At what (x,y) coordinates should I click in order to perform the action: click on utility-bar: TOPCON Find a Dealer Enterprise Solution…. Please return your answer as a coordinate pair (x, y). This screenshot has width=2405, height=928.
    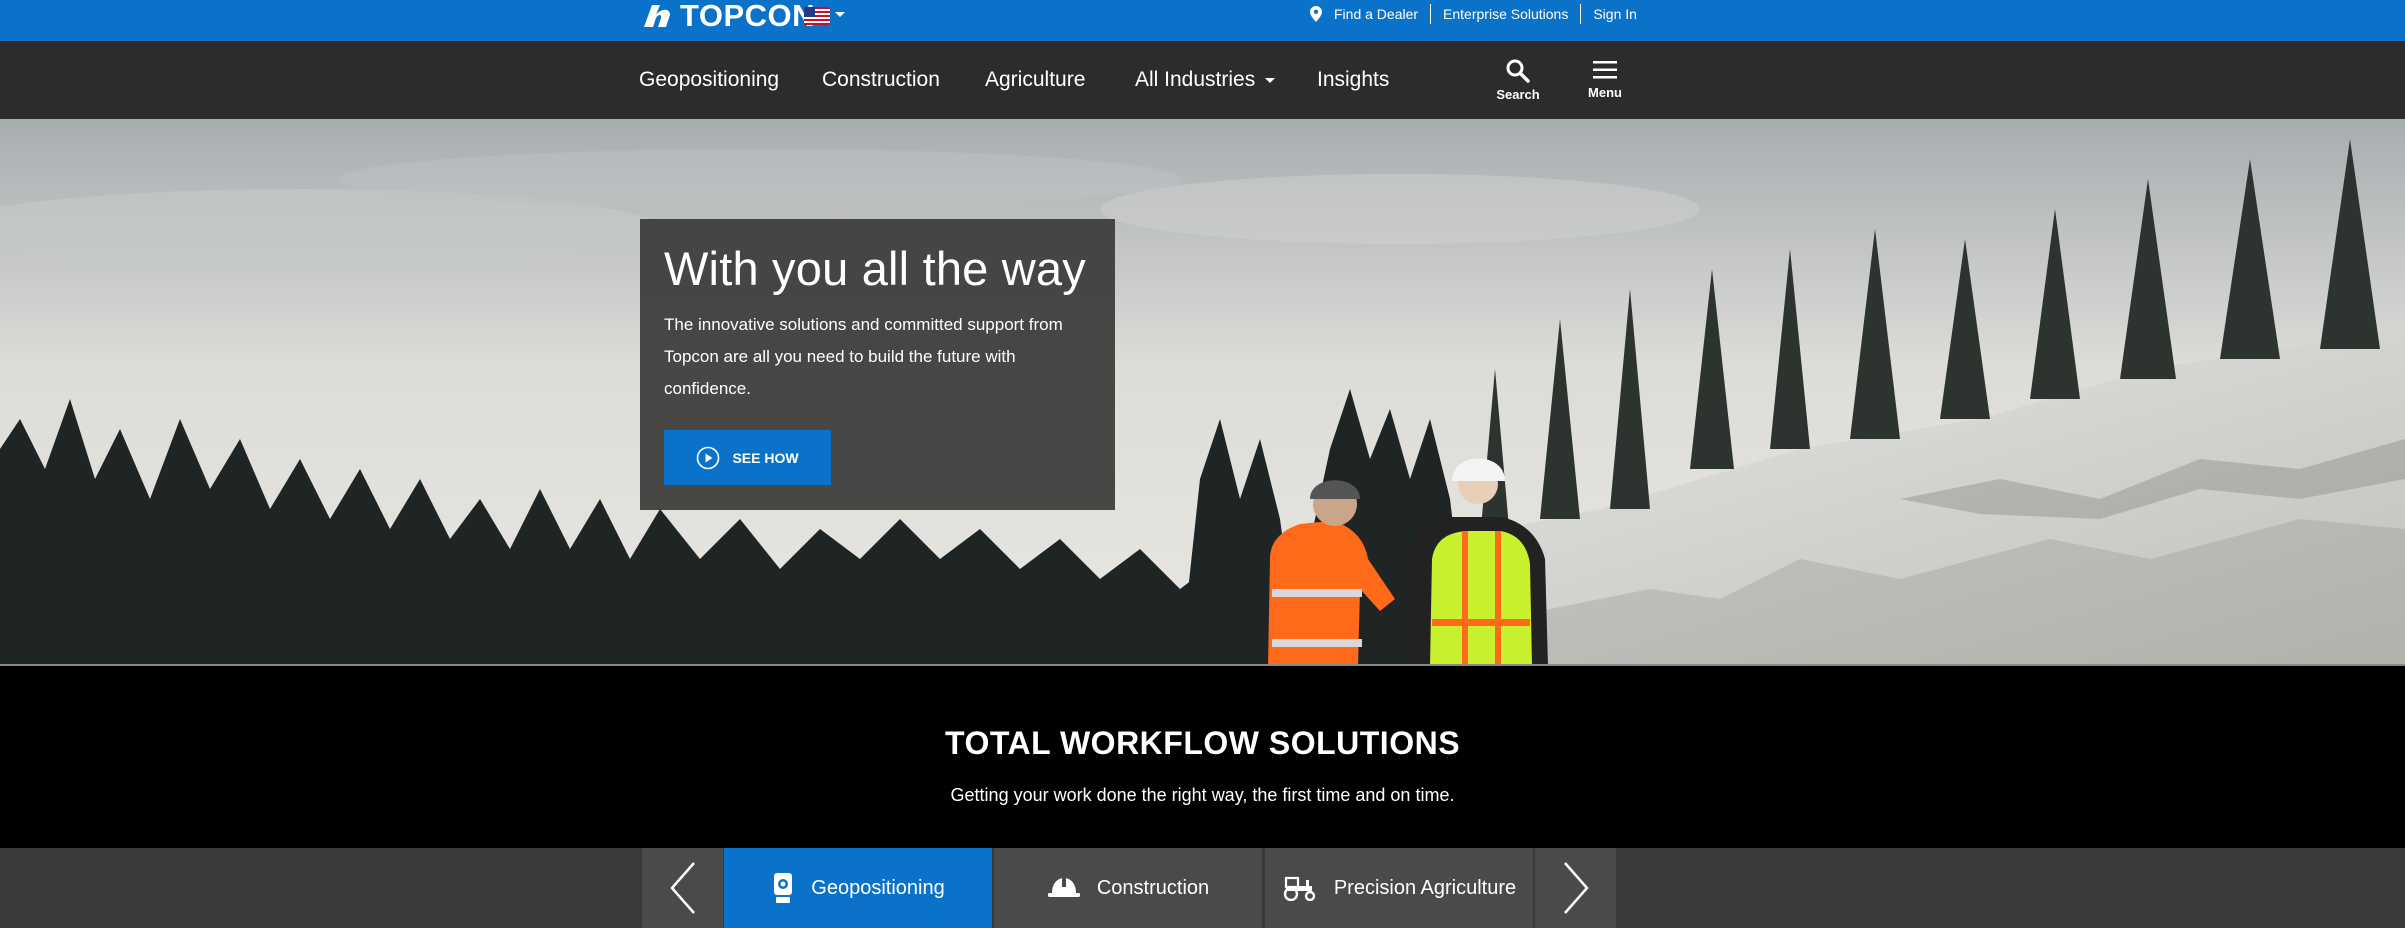
    Looking at the image, I should click on (1202, 20).